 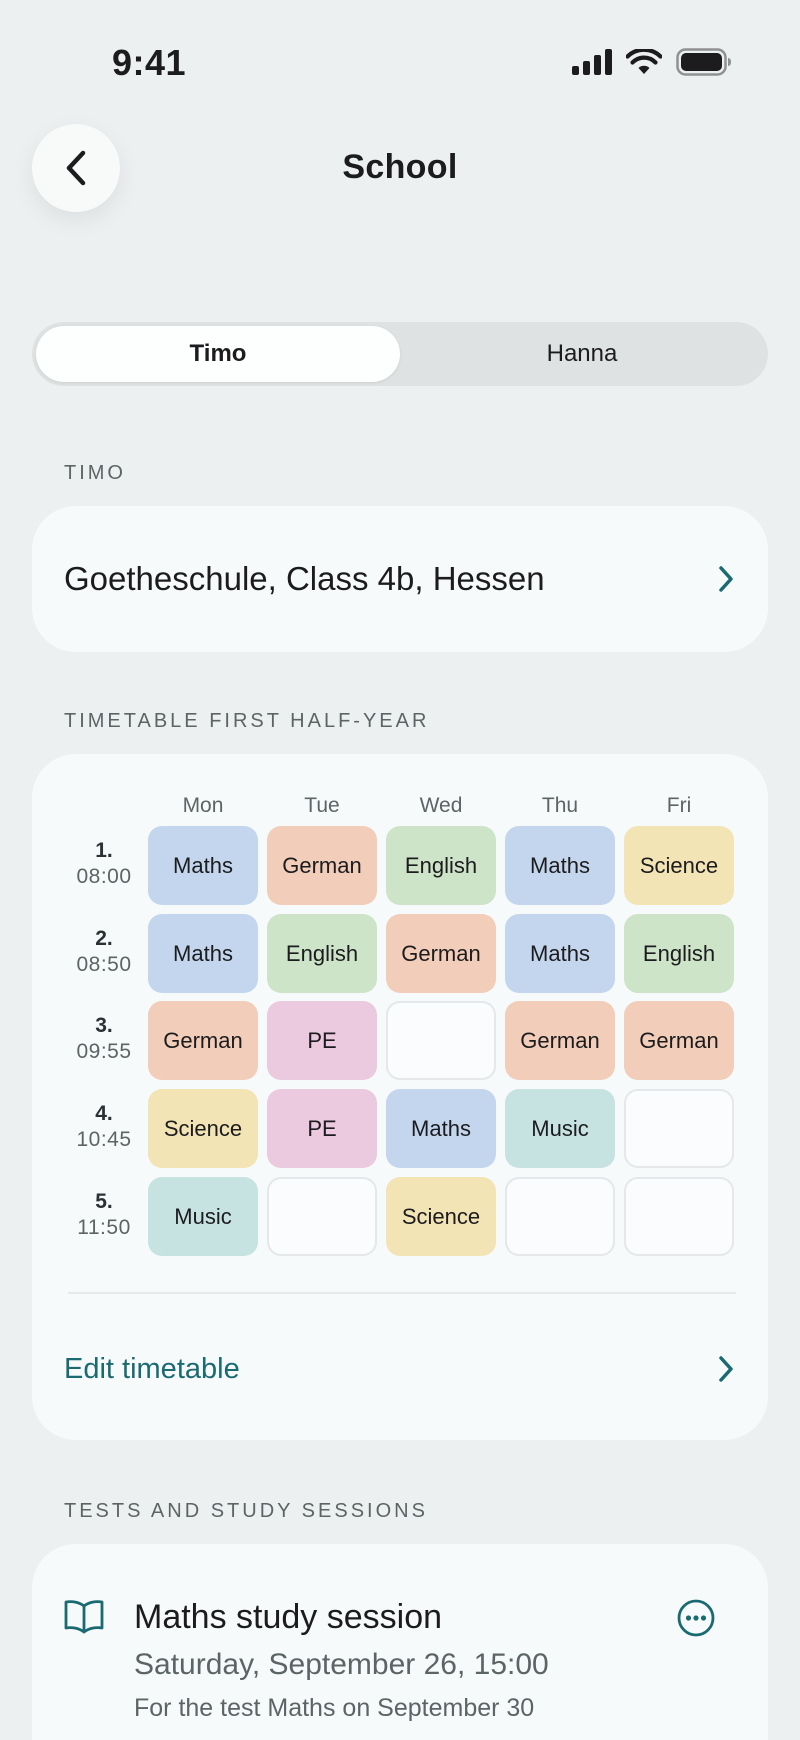 I want to click on cellular-signal-icon, so click(x=592, y=62).